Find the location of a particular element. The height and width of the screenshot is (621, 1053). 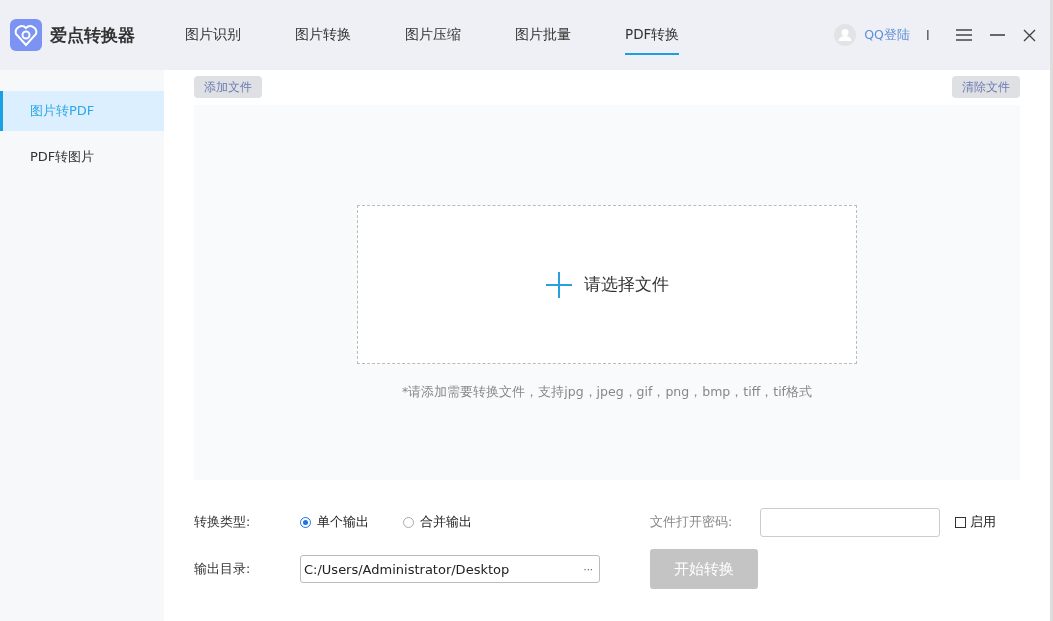

file-drop-zone: 请选择文件 is located at coordinates (607, 284).